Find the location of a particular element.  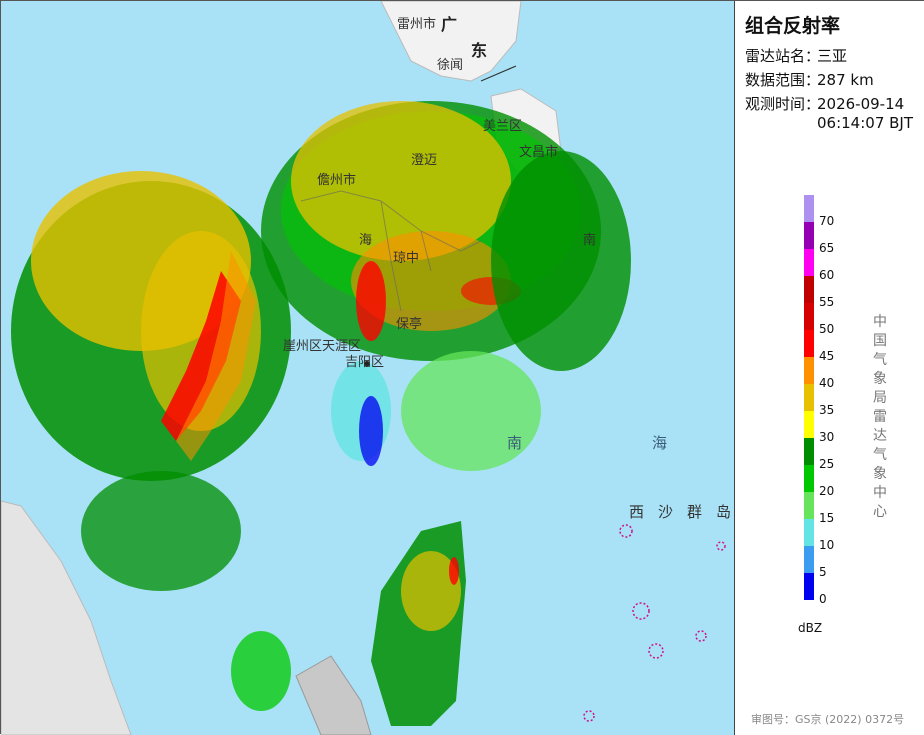

legend-value-20: 20 is located at coordinates (827, 491).